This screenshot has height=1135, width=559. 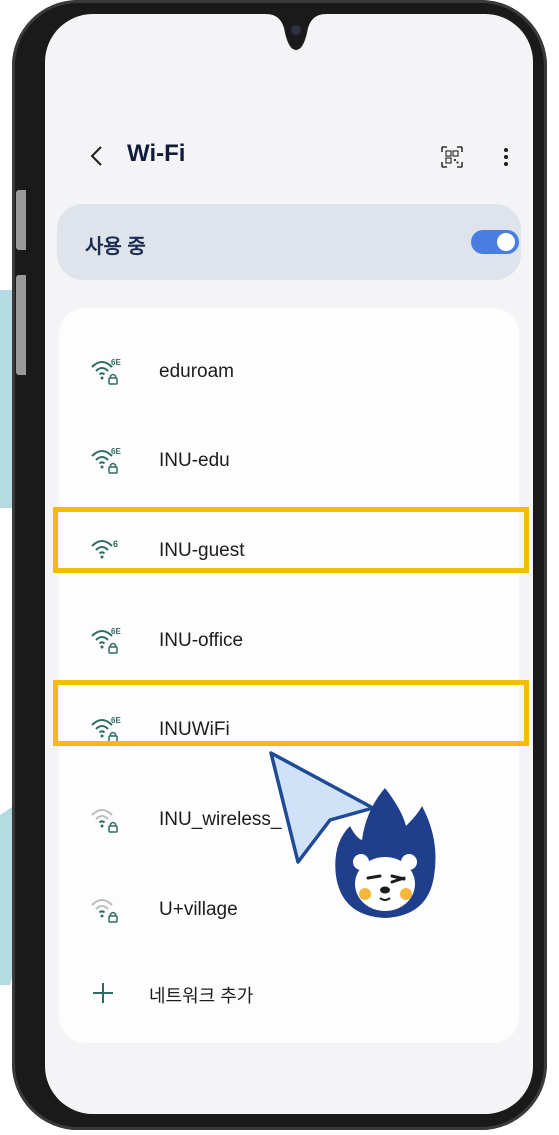 I want to click on switch-knob, so click(x=506, y=242).